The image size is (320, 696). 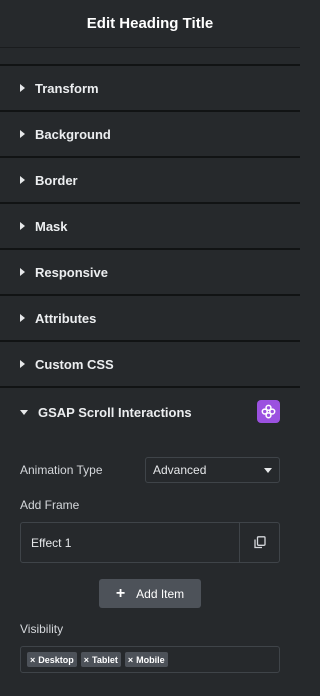 I want to click on section-label: Border, so click(x=56, y=180).